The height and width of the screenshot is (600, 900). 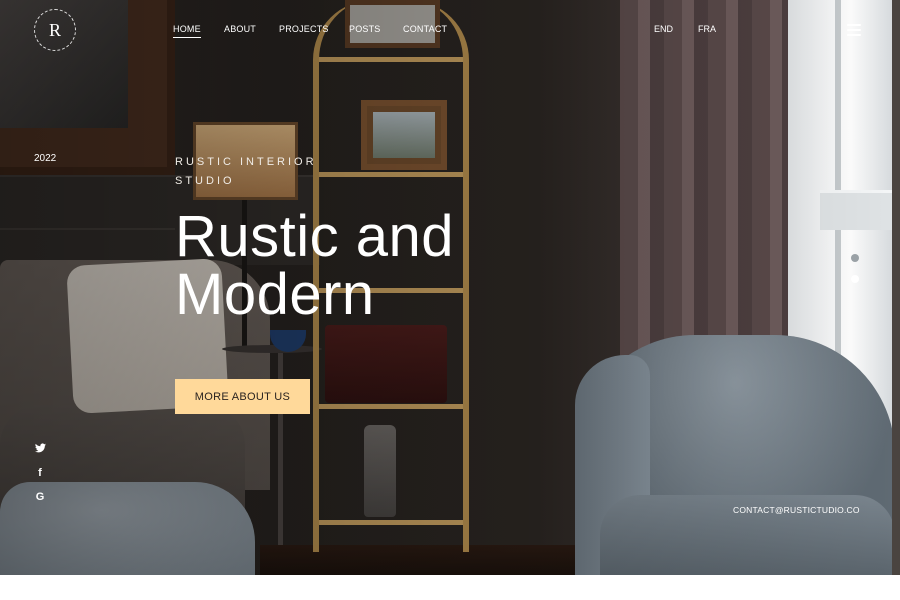 What do you see at coordinates (40, 473) in the screenshot?
I see `facebook-icon: f` at bounding box center [40, 473].